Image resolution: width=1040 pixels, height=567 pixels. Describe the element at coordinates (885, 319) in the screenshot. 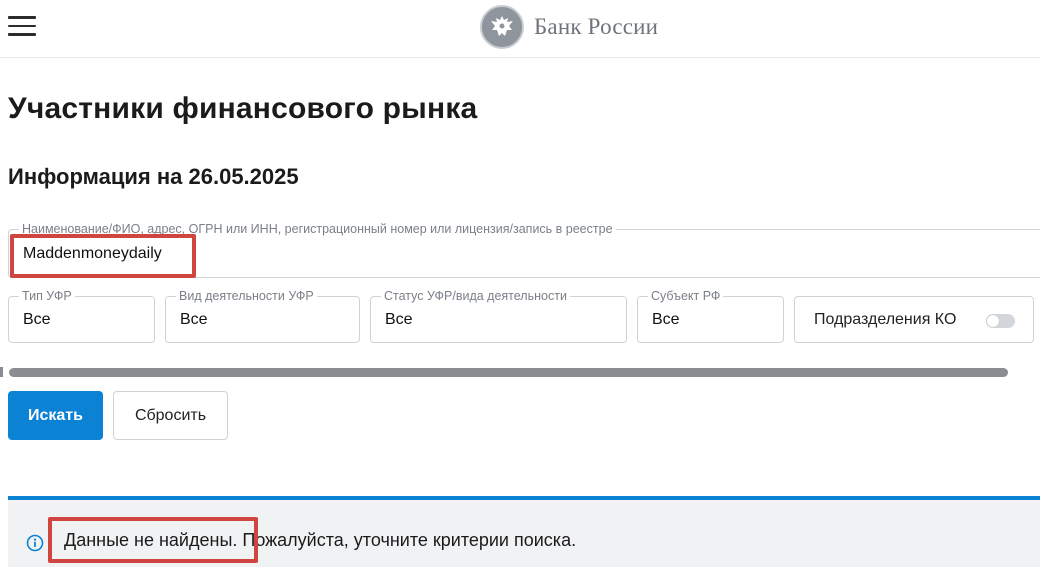

I see `branches-toggle-label: Подразделения КО` at that location.